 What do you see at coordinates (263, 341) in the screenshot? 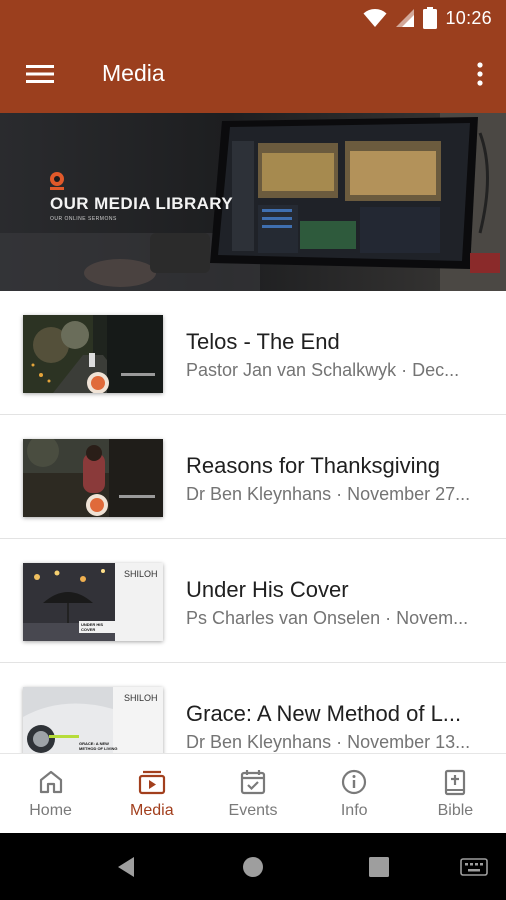
I see `item-title: Telos - The End` at bounding box center [263, 341].